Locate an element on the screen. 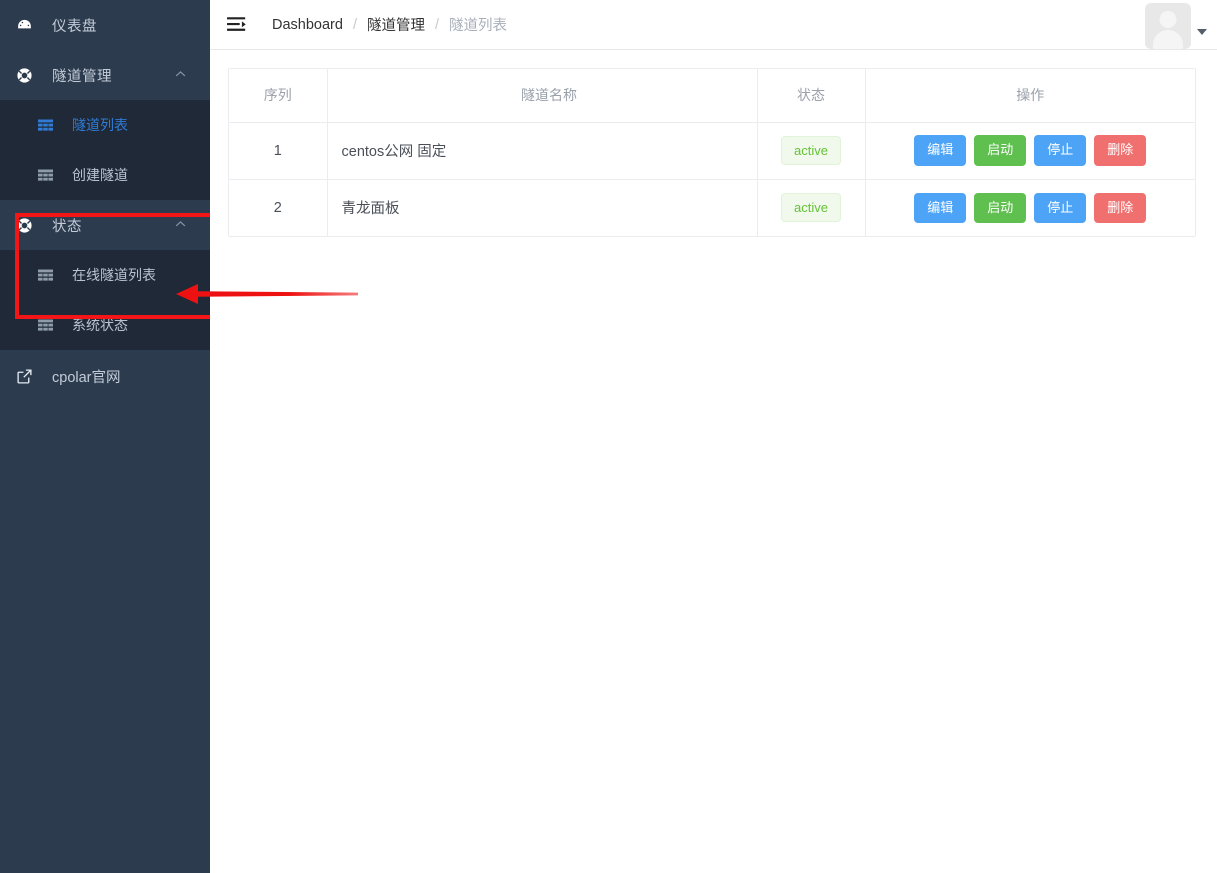 This screenshot has height=873, width=1217. sidebar-item-label: 在线隧道列表 is located at coordinates (114, 275).